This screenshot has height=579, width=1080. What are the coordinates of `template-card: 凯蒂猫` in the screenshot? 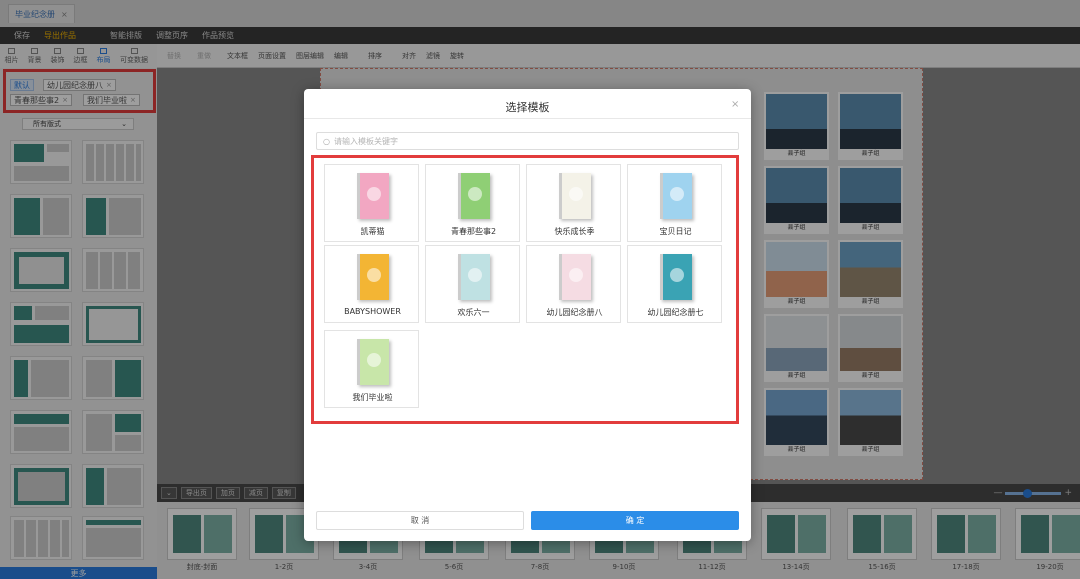 It's located at (371, 203).